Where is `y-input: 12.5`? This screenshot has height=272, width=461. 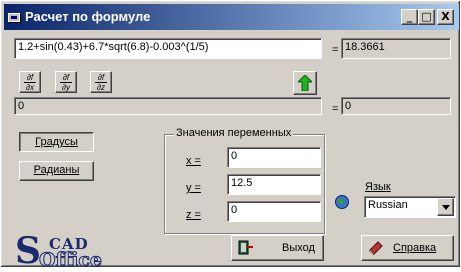 y-input: 12.5 is located at coordinates (274, 184).